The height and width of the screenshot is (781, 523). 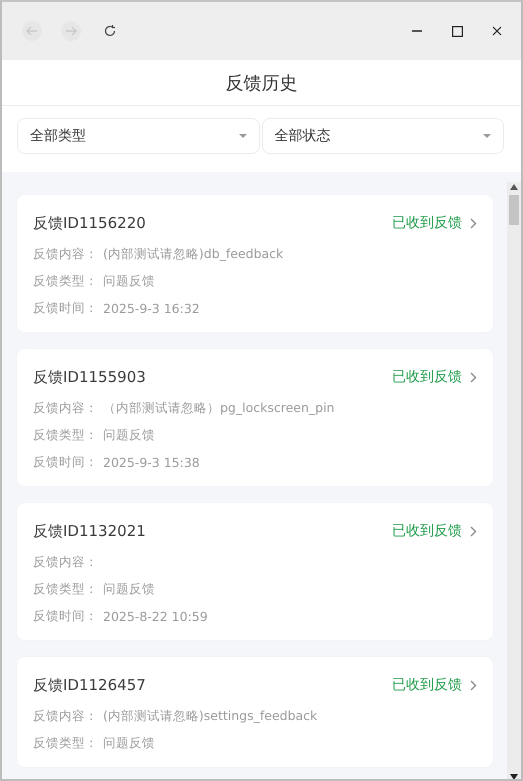 I want to click on filter-dropdown: 全部类型, so click(x=138, y=136).